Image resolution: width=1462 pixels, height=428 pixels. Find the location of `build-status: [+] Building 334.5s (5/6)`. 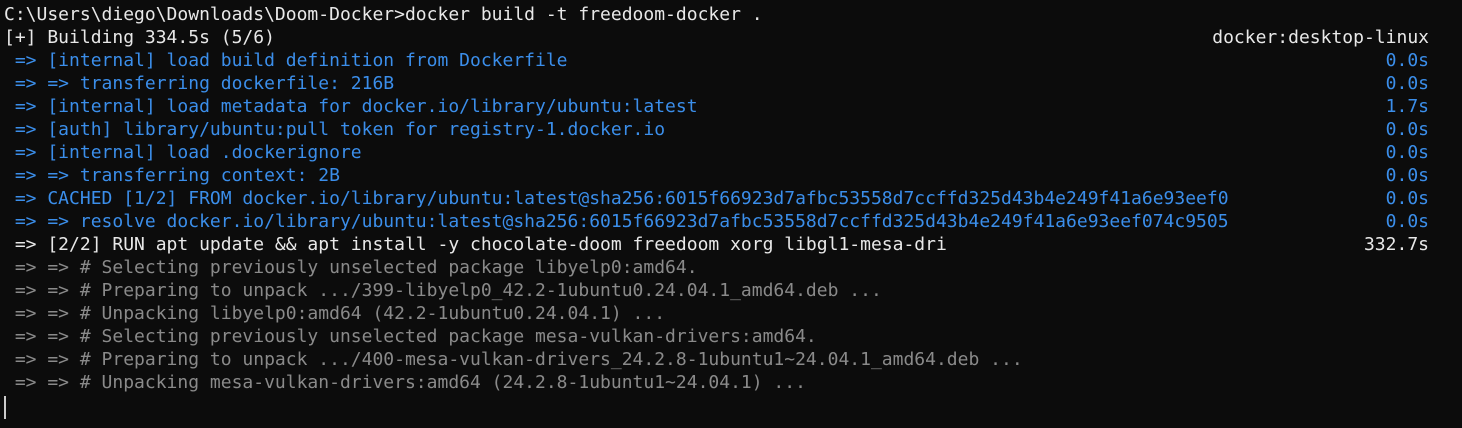

build-status: [+] Building 334.5s (5/6) is located at coordinates (139, 37).